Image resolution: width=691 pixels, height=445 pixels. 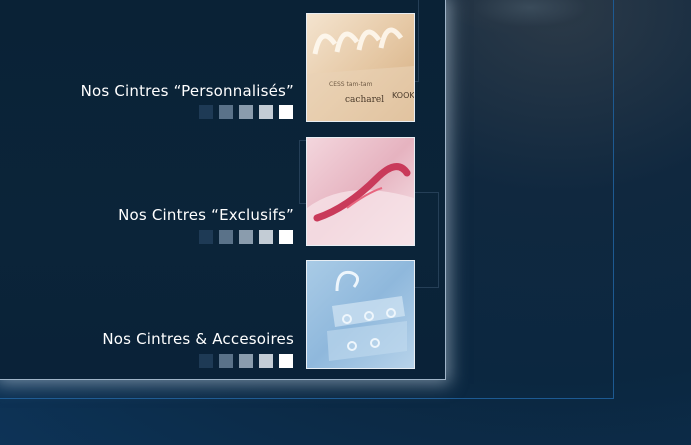 What do you see at coordinates (403, 95) in the screenshot?
I see `brand-mark-kook: KOOK` at bounding box center [403, 95].